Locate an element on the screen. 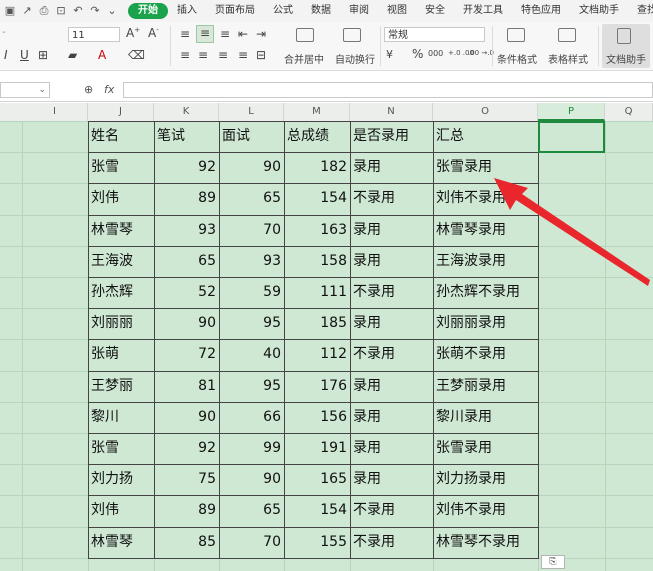  paste-options-button: ⎘ is located at coordinates (553, 562).